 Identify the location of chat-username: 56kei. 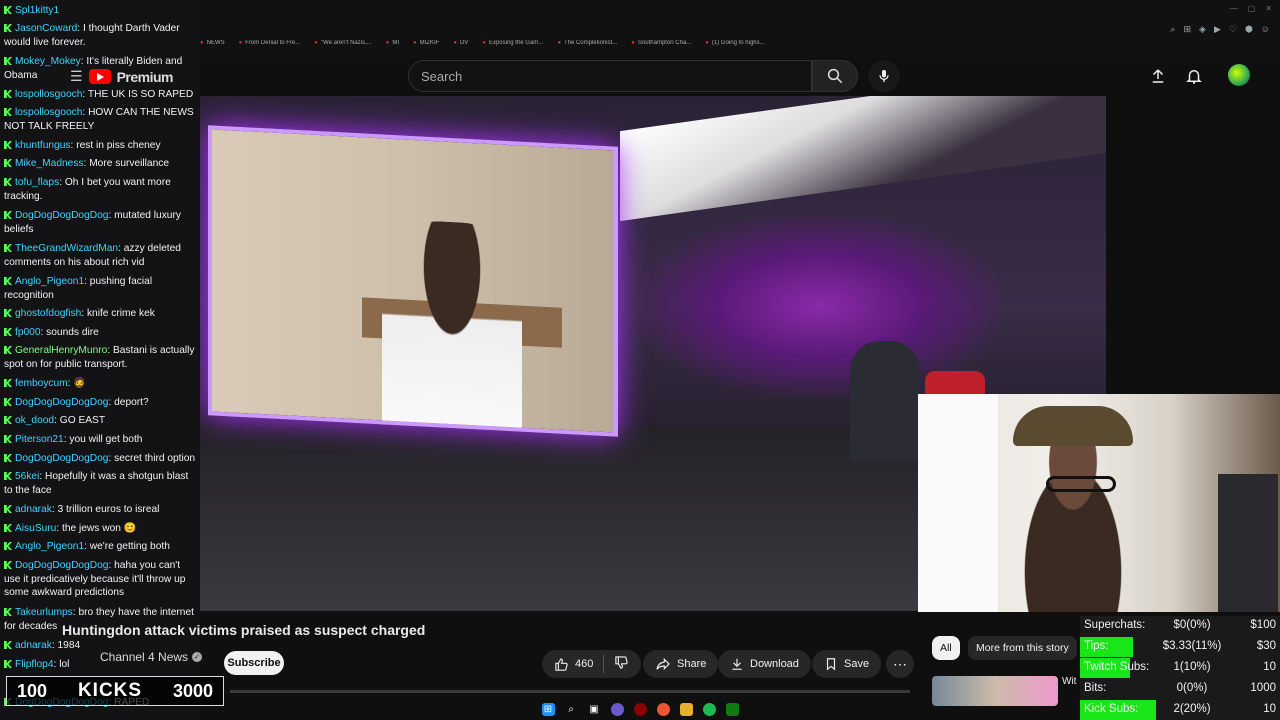
(27, 476).